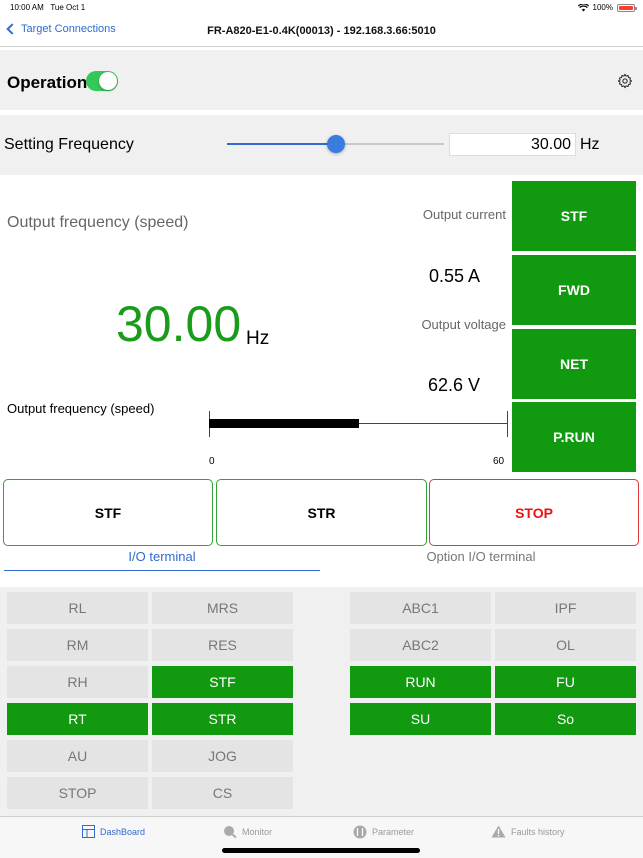 This screenshot has height=858, width=643. I want to click on status-bar: 10:00 AM Tue Oct 1 100%, so click(321, 8).